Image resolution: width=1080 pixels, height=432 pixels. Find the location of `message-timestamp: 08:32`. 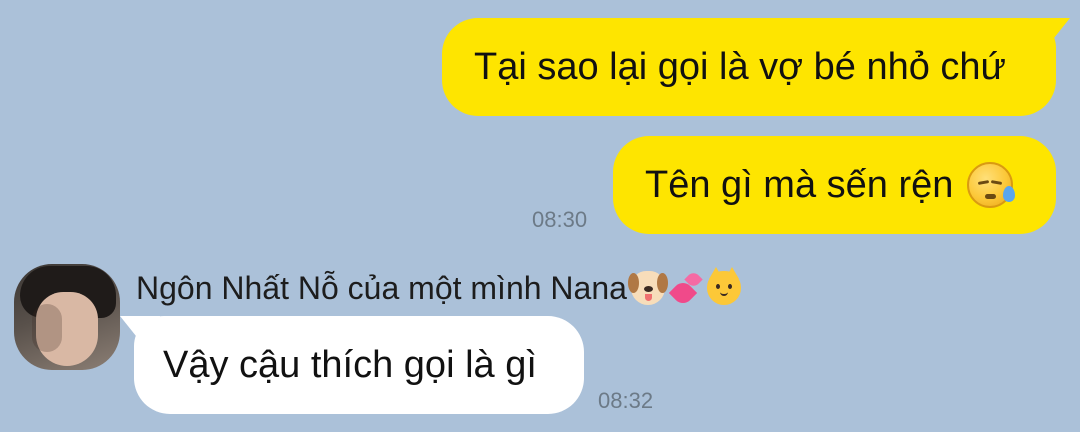

message-timestamp: 08:32 is located at coordinates (626, 400).